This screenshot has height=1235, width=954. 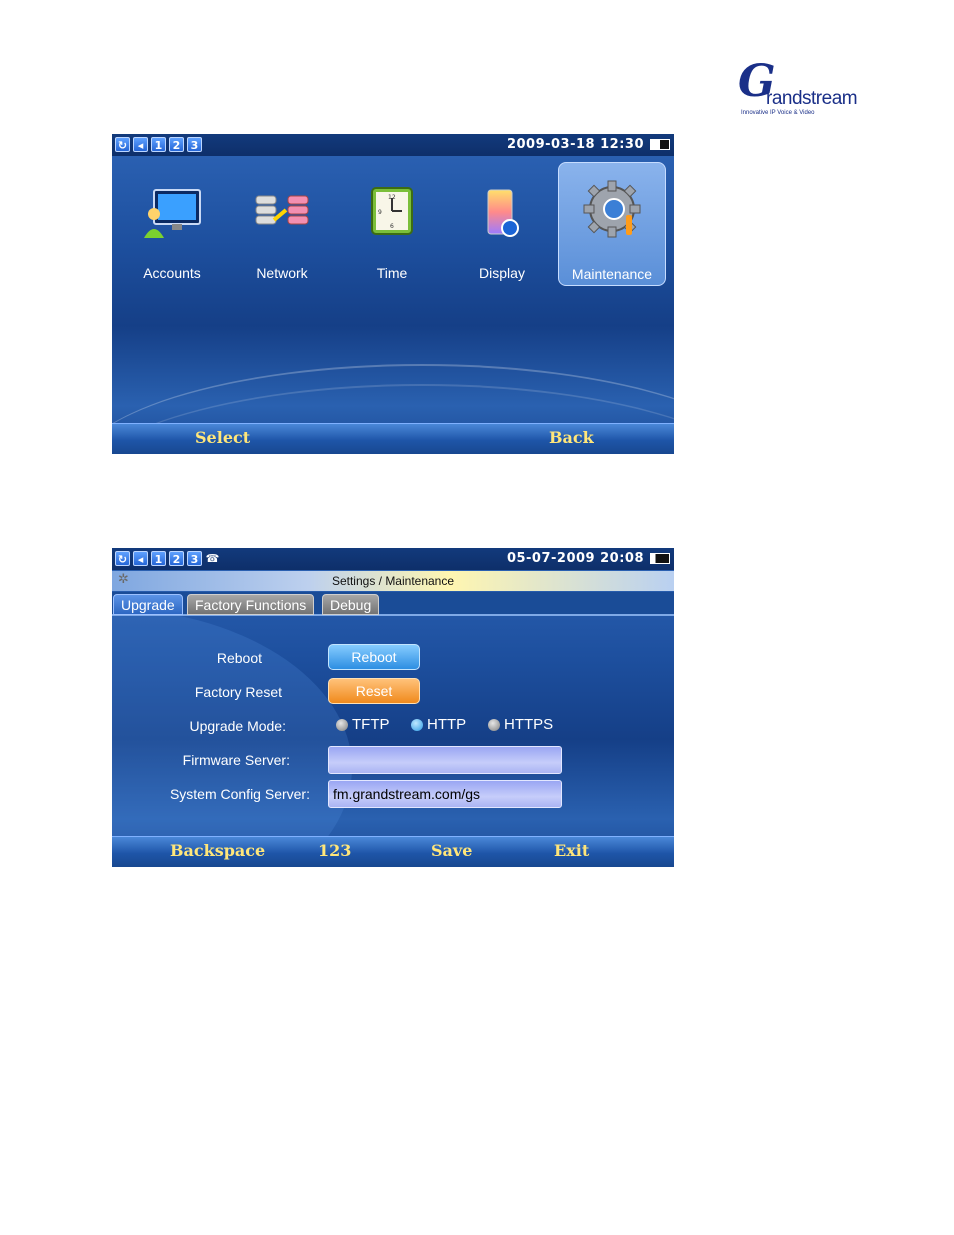 I want to click on radio-label-http: HTTP, so click(x=447, y=724).